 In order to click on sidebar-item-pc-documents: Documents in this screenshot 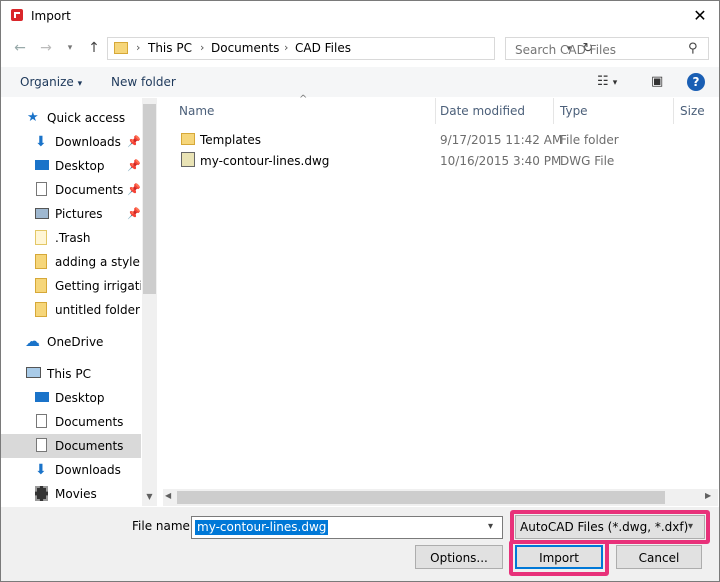, I will do `click(71, 422)`.